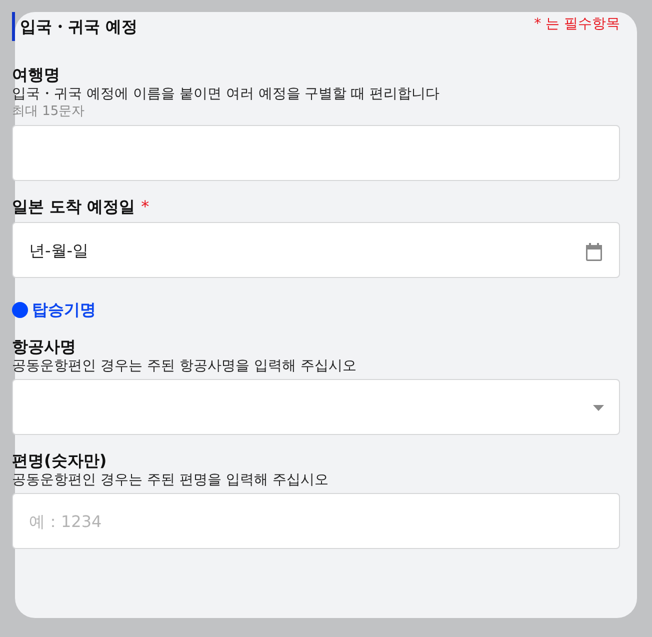  What do you see at coordinates (316, 153) in the screenshot?
I see `text-input-field` at bounding box center [316, 153].